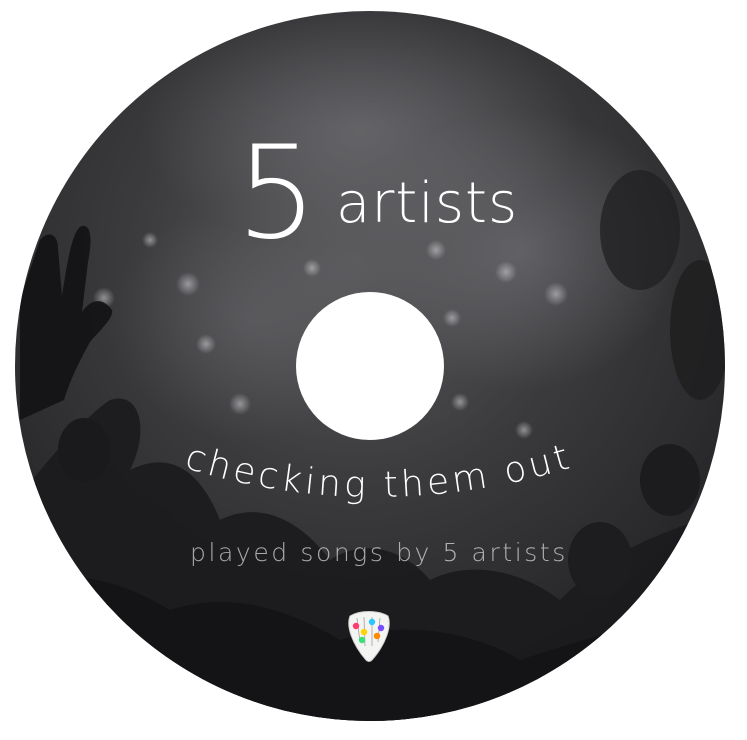 The height and width of the screenshot is (740, 747). Describe the element at coordinates (276, 193) in the screenshot. I see `artist-count: 5` at that location.